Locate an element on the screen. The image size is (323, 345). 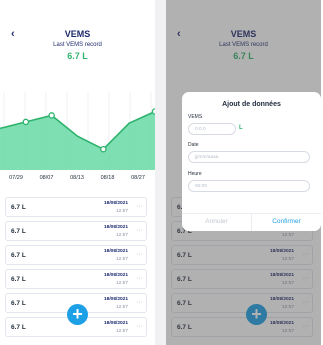
modal-title: Ajout de données is located at coordinates (251, 104).